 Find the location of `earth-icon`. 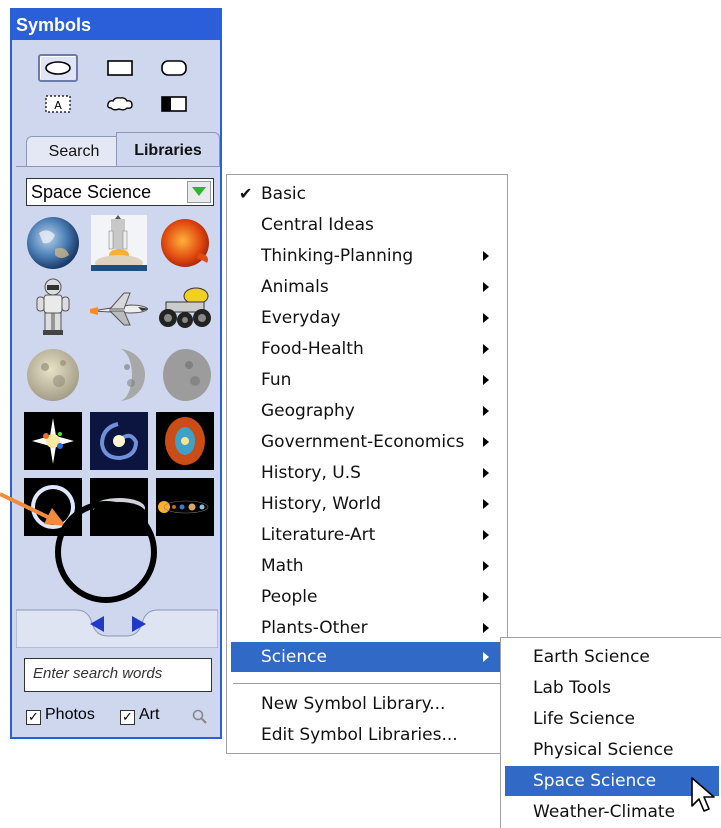

earth-icon is located at coordinates (53, 243).